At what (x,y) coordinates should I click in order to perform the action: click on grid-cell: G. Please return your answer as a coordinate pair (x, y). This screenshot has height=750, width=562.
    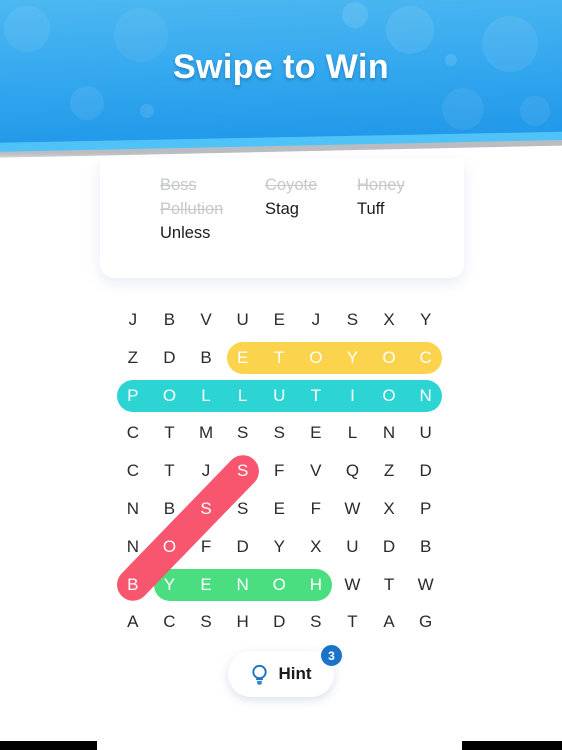
    Looking at the image, I should click on (426, 622).